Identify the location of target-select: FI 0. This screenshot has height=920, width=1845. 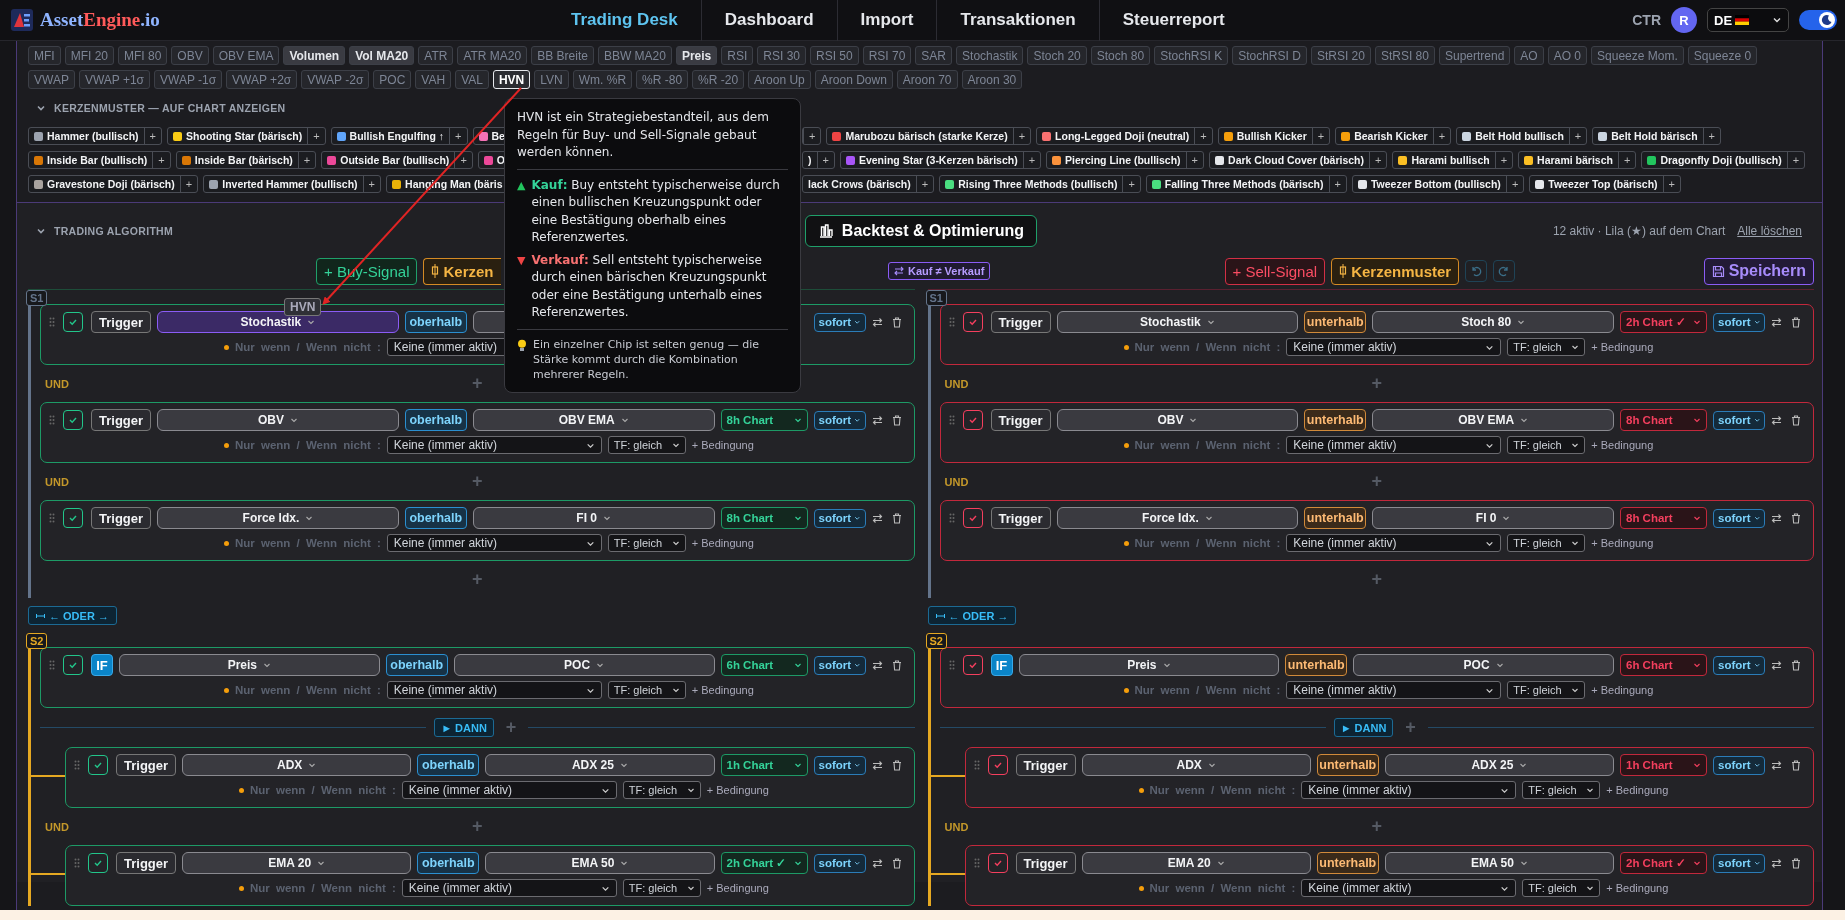
(1493, 518).